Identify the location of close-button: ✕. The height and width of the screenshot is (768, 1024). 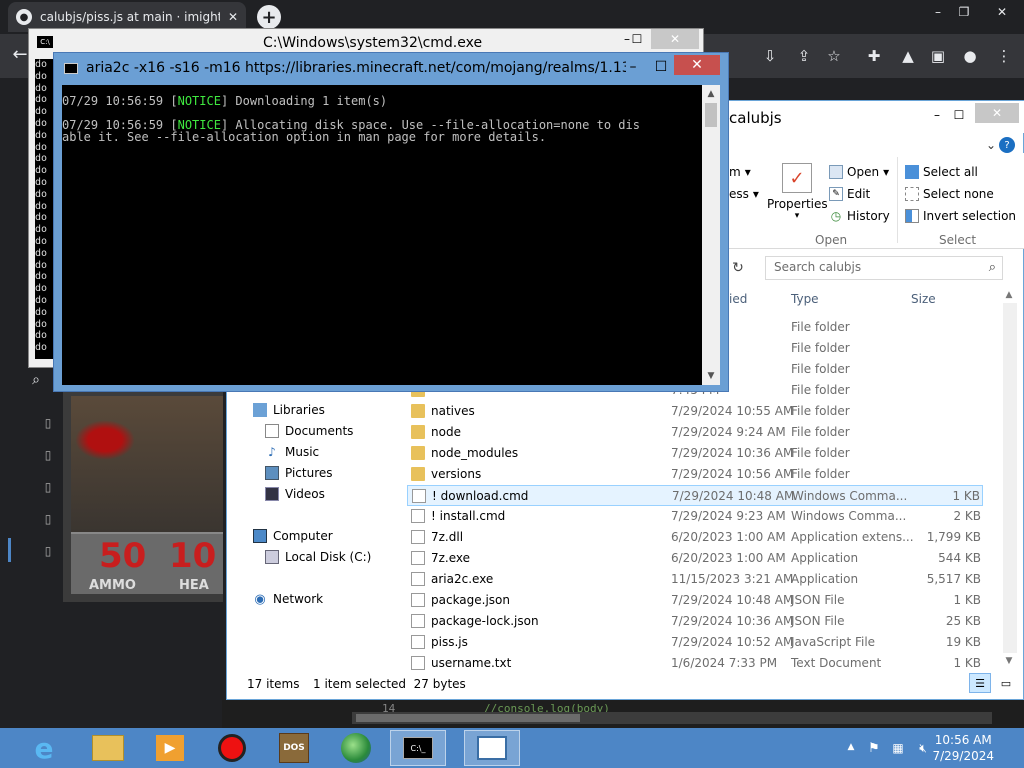
(1002, 12).